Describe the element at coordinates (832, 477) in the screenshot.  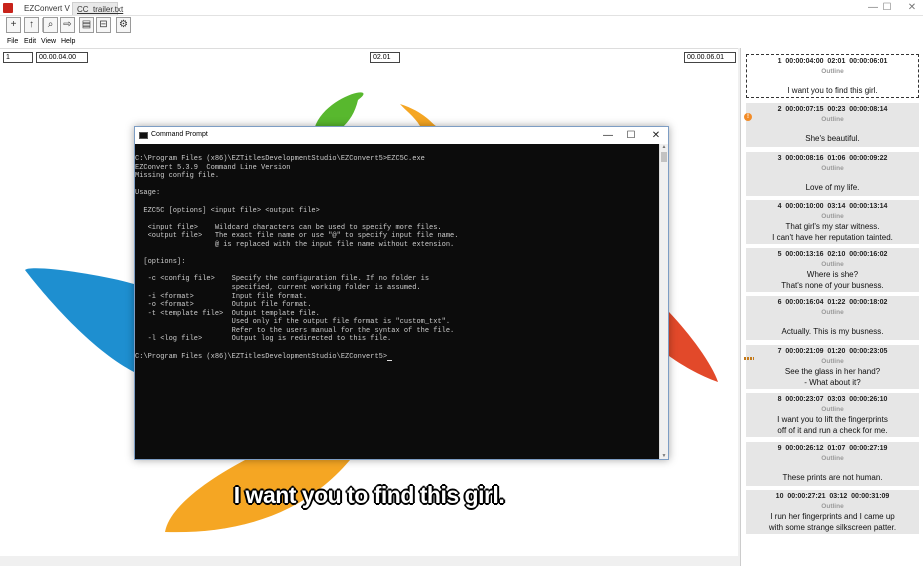
I see `subtitle-text: These prints are not human.` at that location.